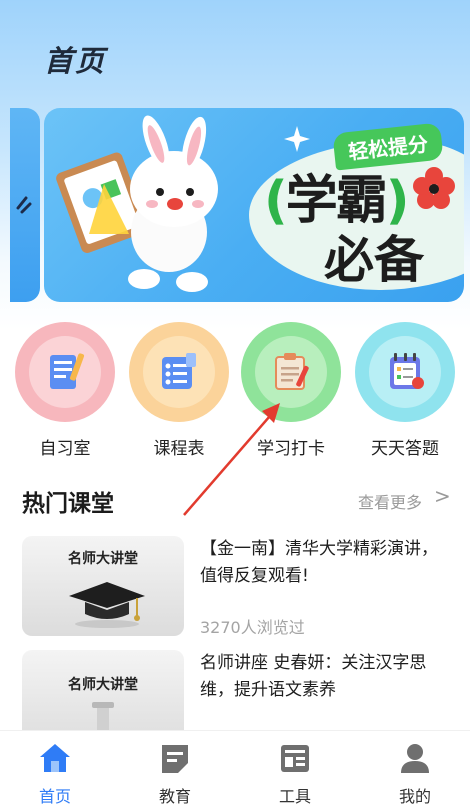  I want to click on course-title: 名师讲座 史春妍：关注汉字思维，提升语文素养, so click(313, 676).